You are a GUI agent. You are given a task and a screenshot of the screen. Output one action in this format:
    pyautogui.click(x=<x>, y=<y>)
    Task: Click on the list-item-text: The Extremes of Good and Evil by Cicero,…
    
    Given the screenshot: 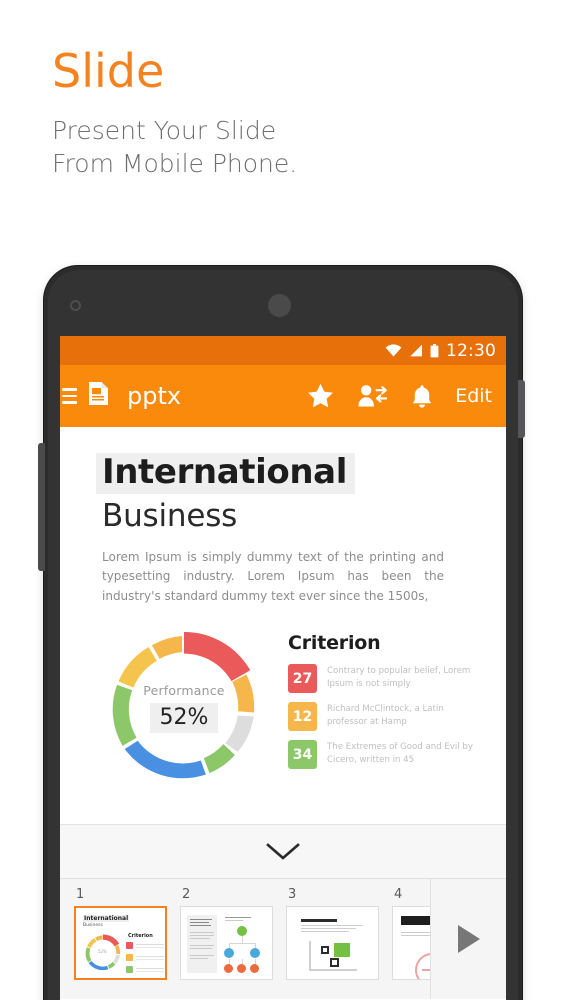 What is the action you would take?
    pyautogui.click(x=400, y=754)
    